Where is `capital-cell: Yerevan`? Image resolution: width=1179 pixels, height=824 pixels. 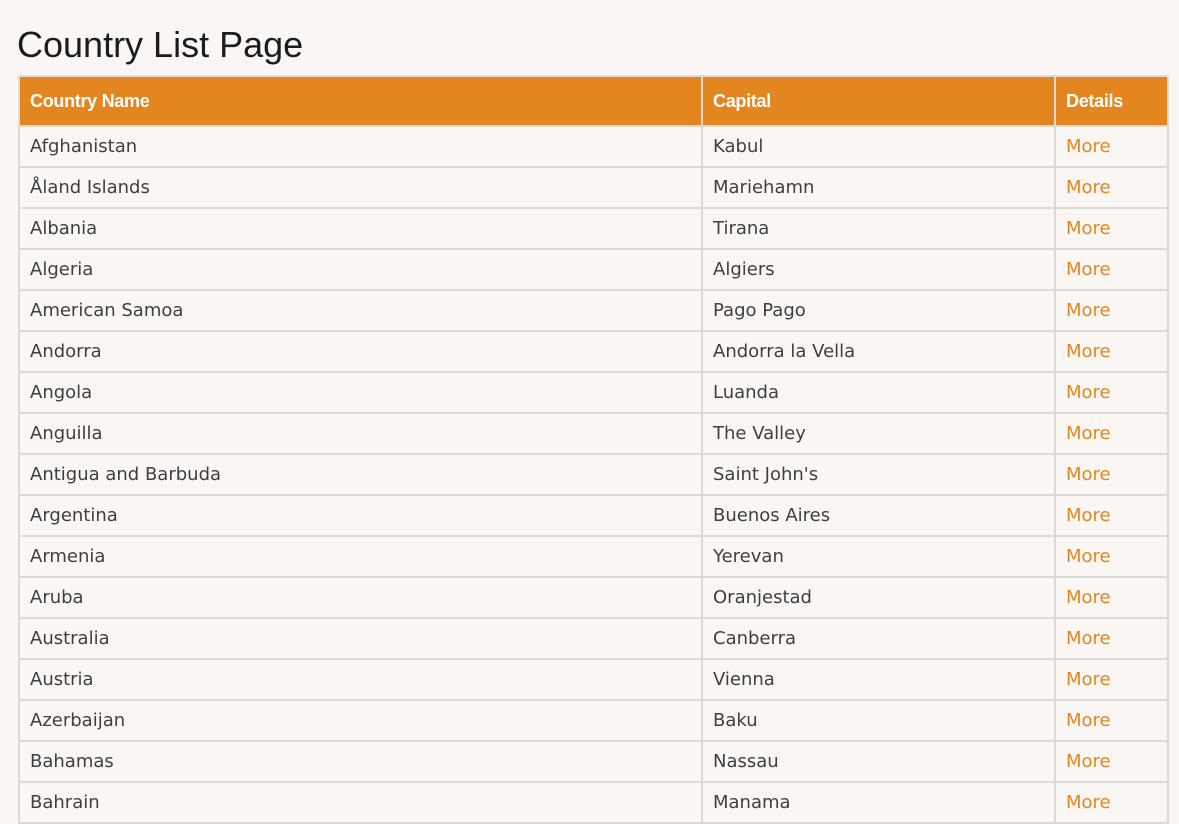
capital-cell: Yerevan is located at coordinates (878, 556).